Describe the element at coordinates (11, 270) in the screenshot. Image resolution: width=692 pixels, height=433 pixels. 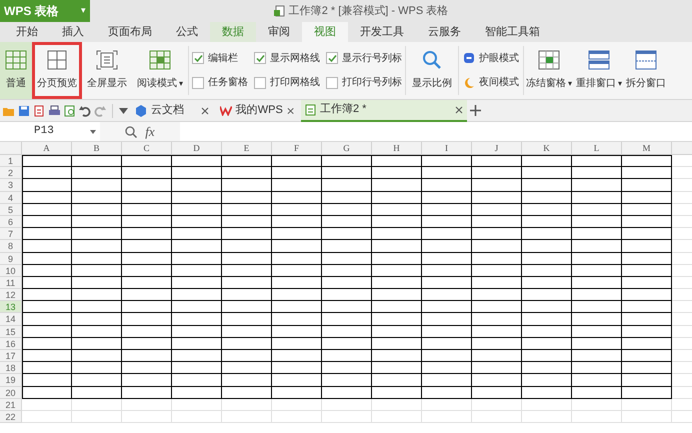
I see `row-header: 10` at that location.